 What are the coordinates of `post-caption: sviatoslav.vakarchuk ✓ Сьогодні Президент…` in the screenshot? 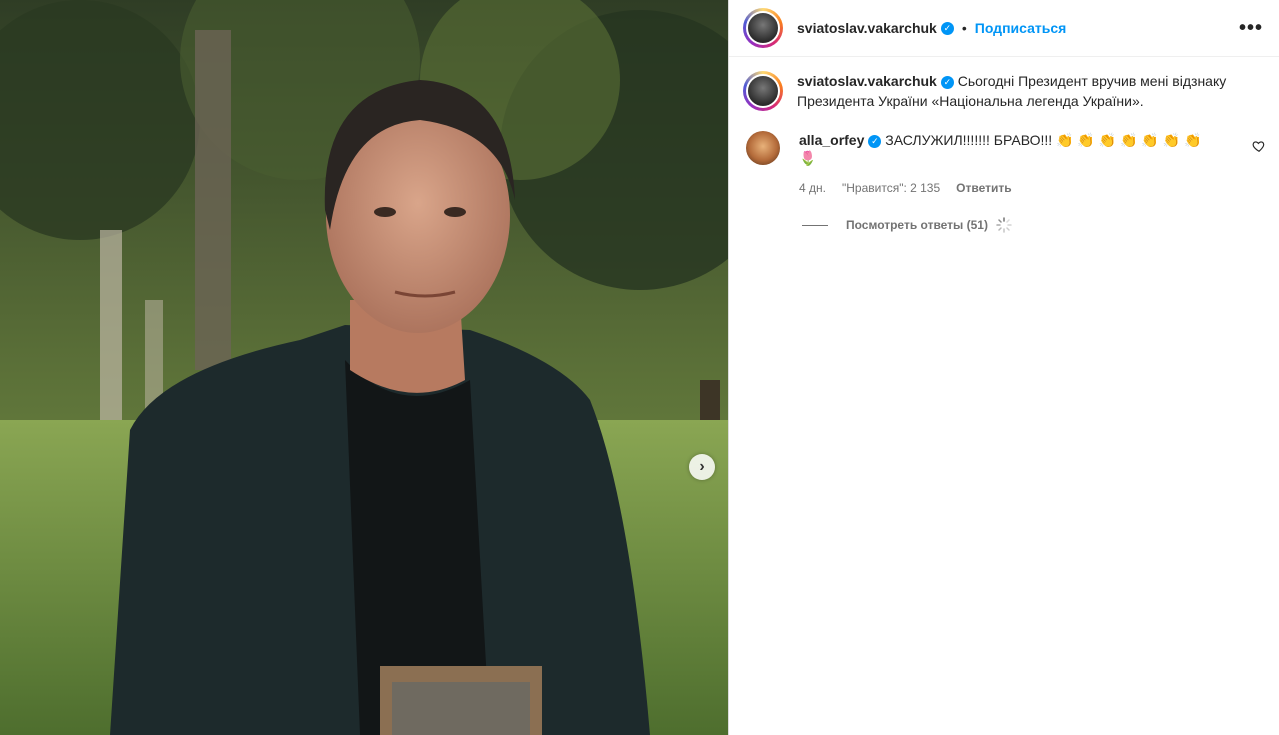 It's located at (1004, 84).